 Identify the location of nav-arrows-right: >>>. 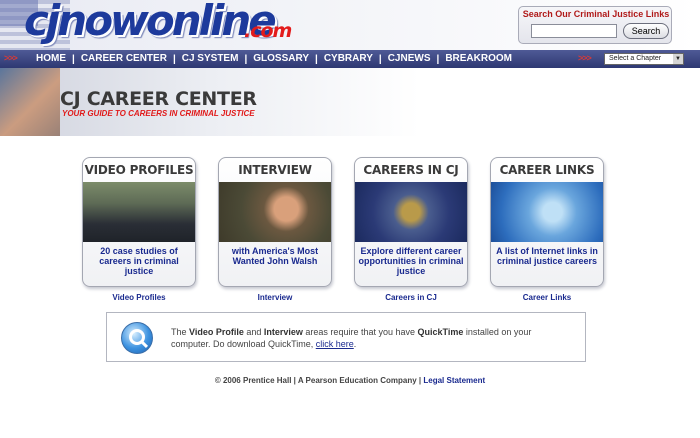
(585, 58).